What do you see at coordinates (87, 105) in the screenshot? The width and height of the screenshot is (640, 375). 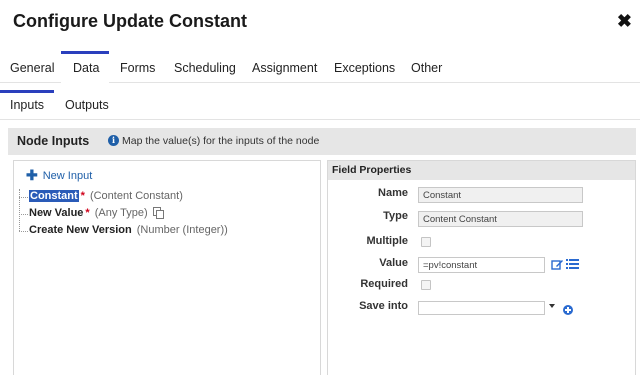 I see `tab-outputs: Outputs` at bounding box center [87, 105].